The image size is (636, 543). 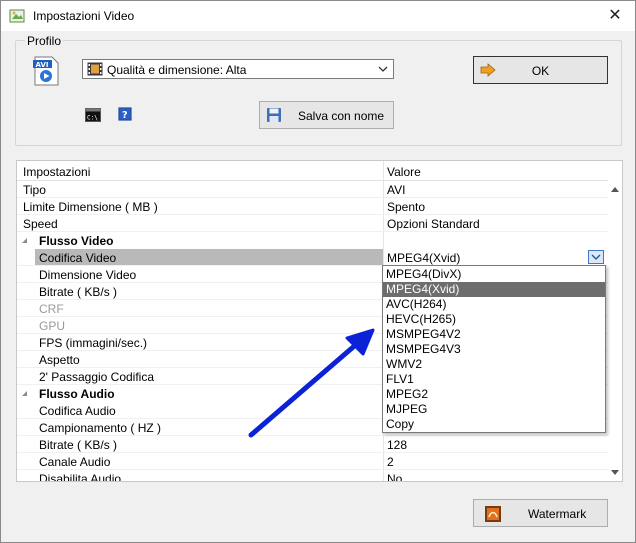 What do you see at coordinates (312, 475) in the screenshot?
I see `grid-row-disable-audio: Disabilita Audio No` at bounding box center [312, 475].